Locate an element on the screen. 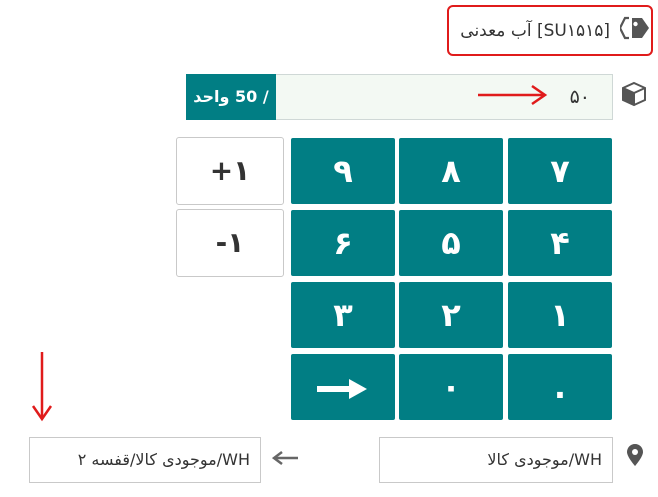 The width and height of the screenshot is (658, 497). annotation-arrow-down-icon is located at coordinates (42, 387).